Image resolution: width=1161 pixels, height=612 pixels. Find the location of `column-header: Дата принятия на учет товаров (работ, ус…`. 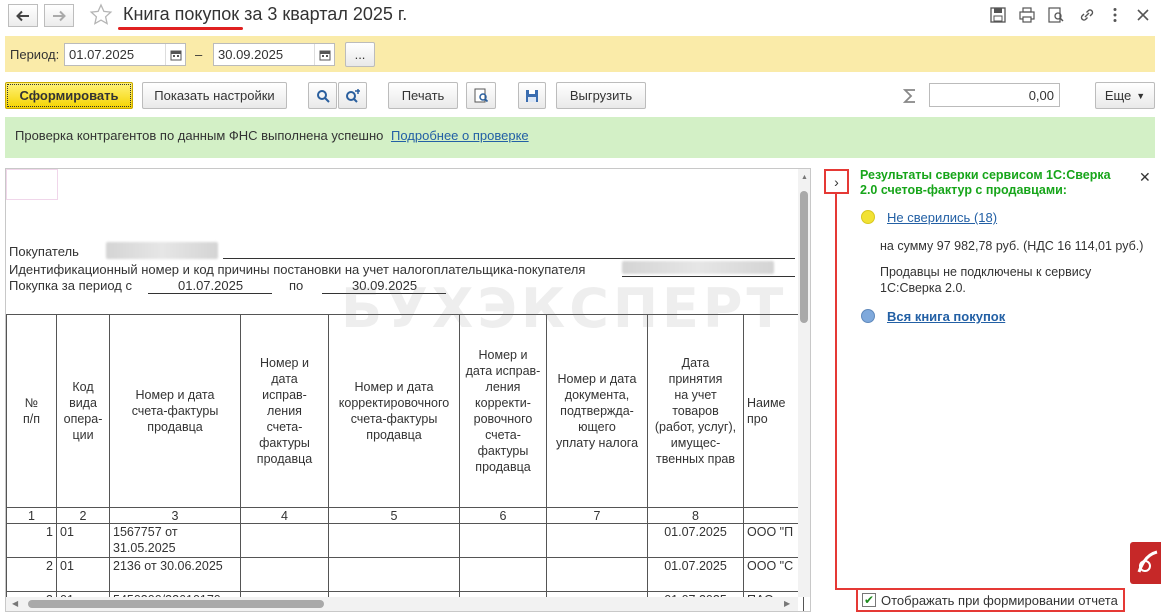

column-header: Дата принятия на учет товаров (работ, ус… is located at coordinates (695, 411).